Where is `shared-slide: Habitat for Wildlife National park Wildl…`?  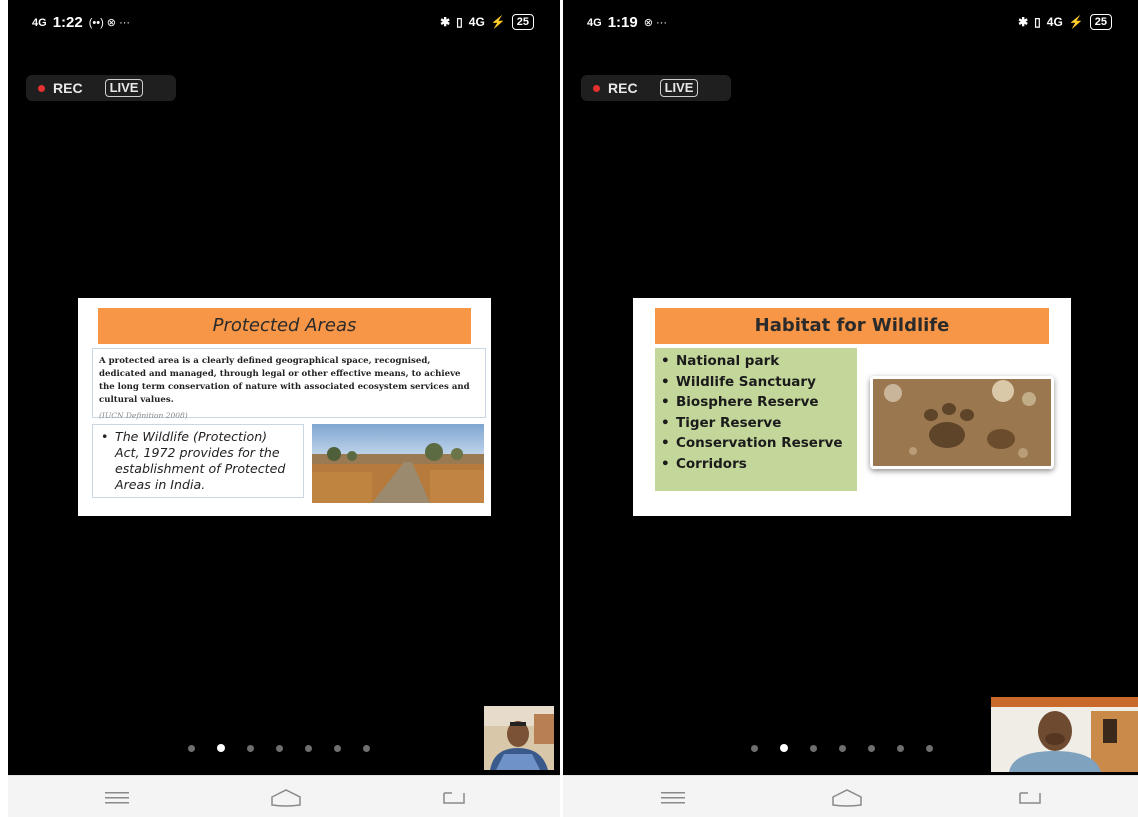
shared-slide: Habitat for Wildlife National park Wildl… is located at coordinates (852, 407).